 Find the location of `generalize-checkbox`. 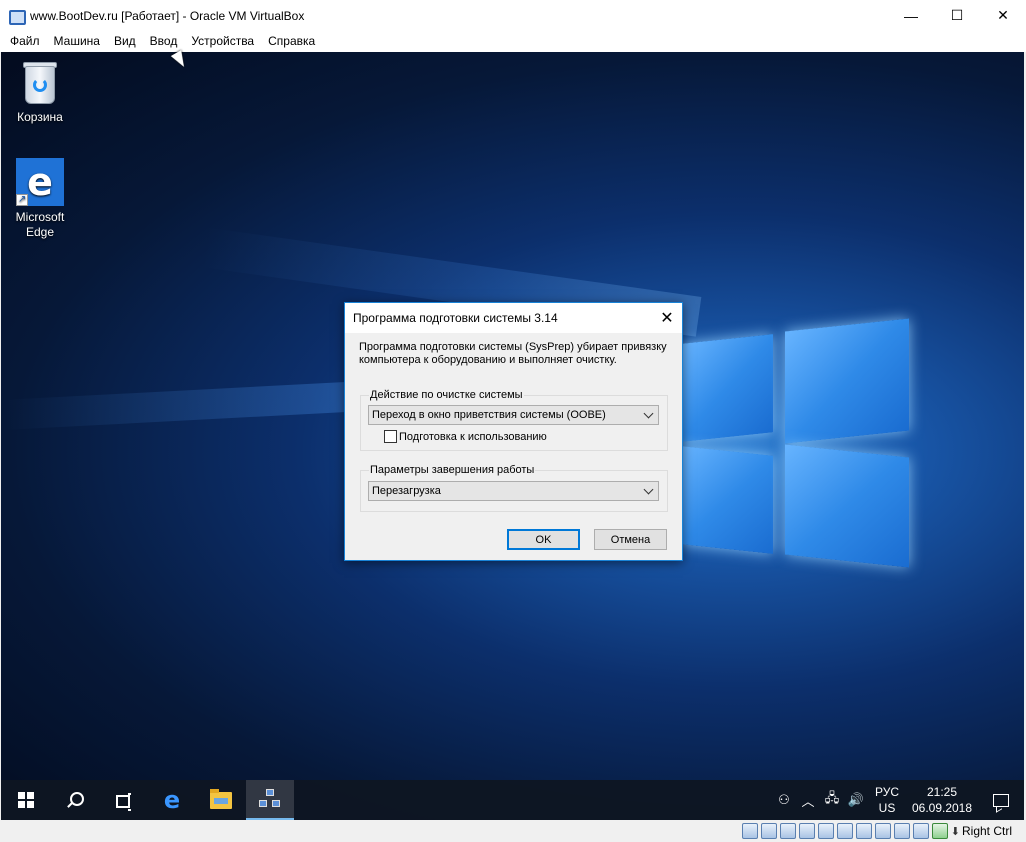

generalize-checkbox is located at coordinates (390, 436).